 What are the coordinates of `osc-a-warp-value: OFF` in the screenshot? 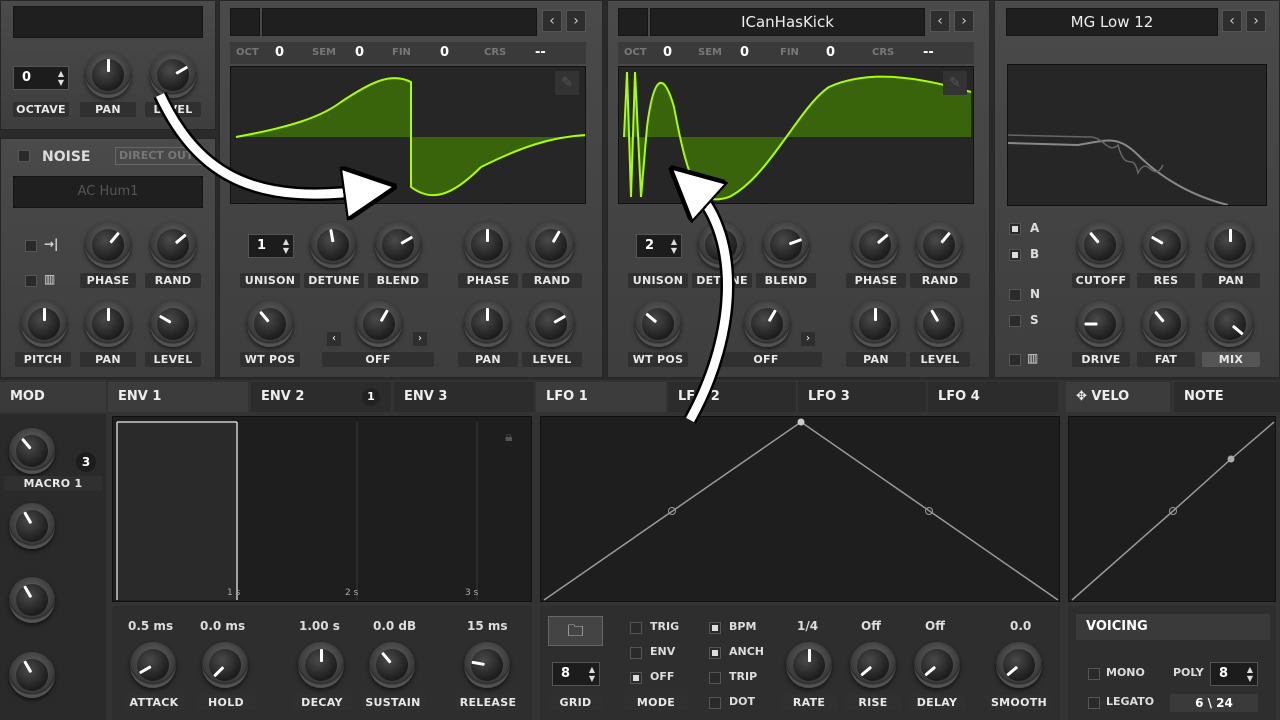 It's located at (378, 359).